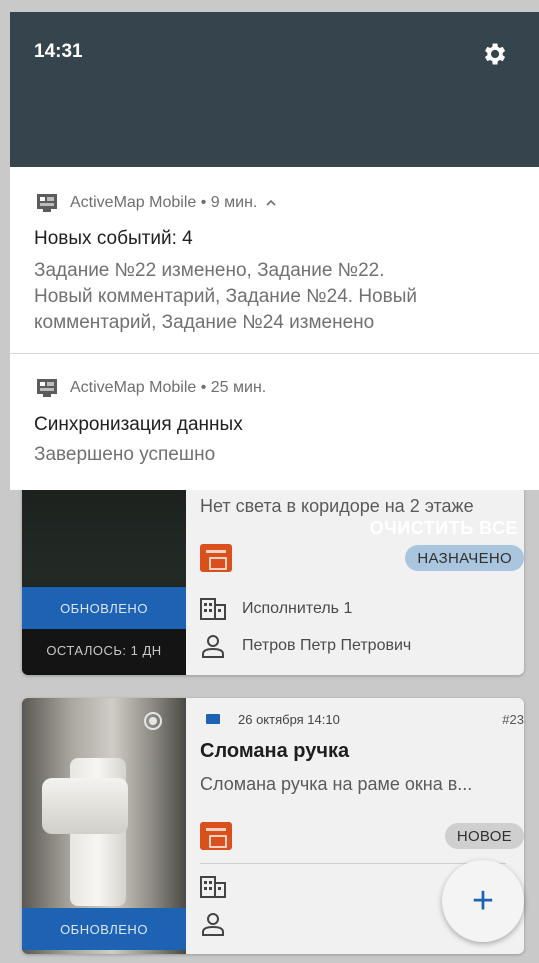 Image resolution: width=539 pixels, height=963 pixels. What do you see at coordinates (444, 528) in the screenshot?
I see `clear-all-button: ОЧИСТИТЬ ВСЕ` at bounding box center [444, 528].